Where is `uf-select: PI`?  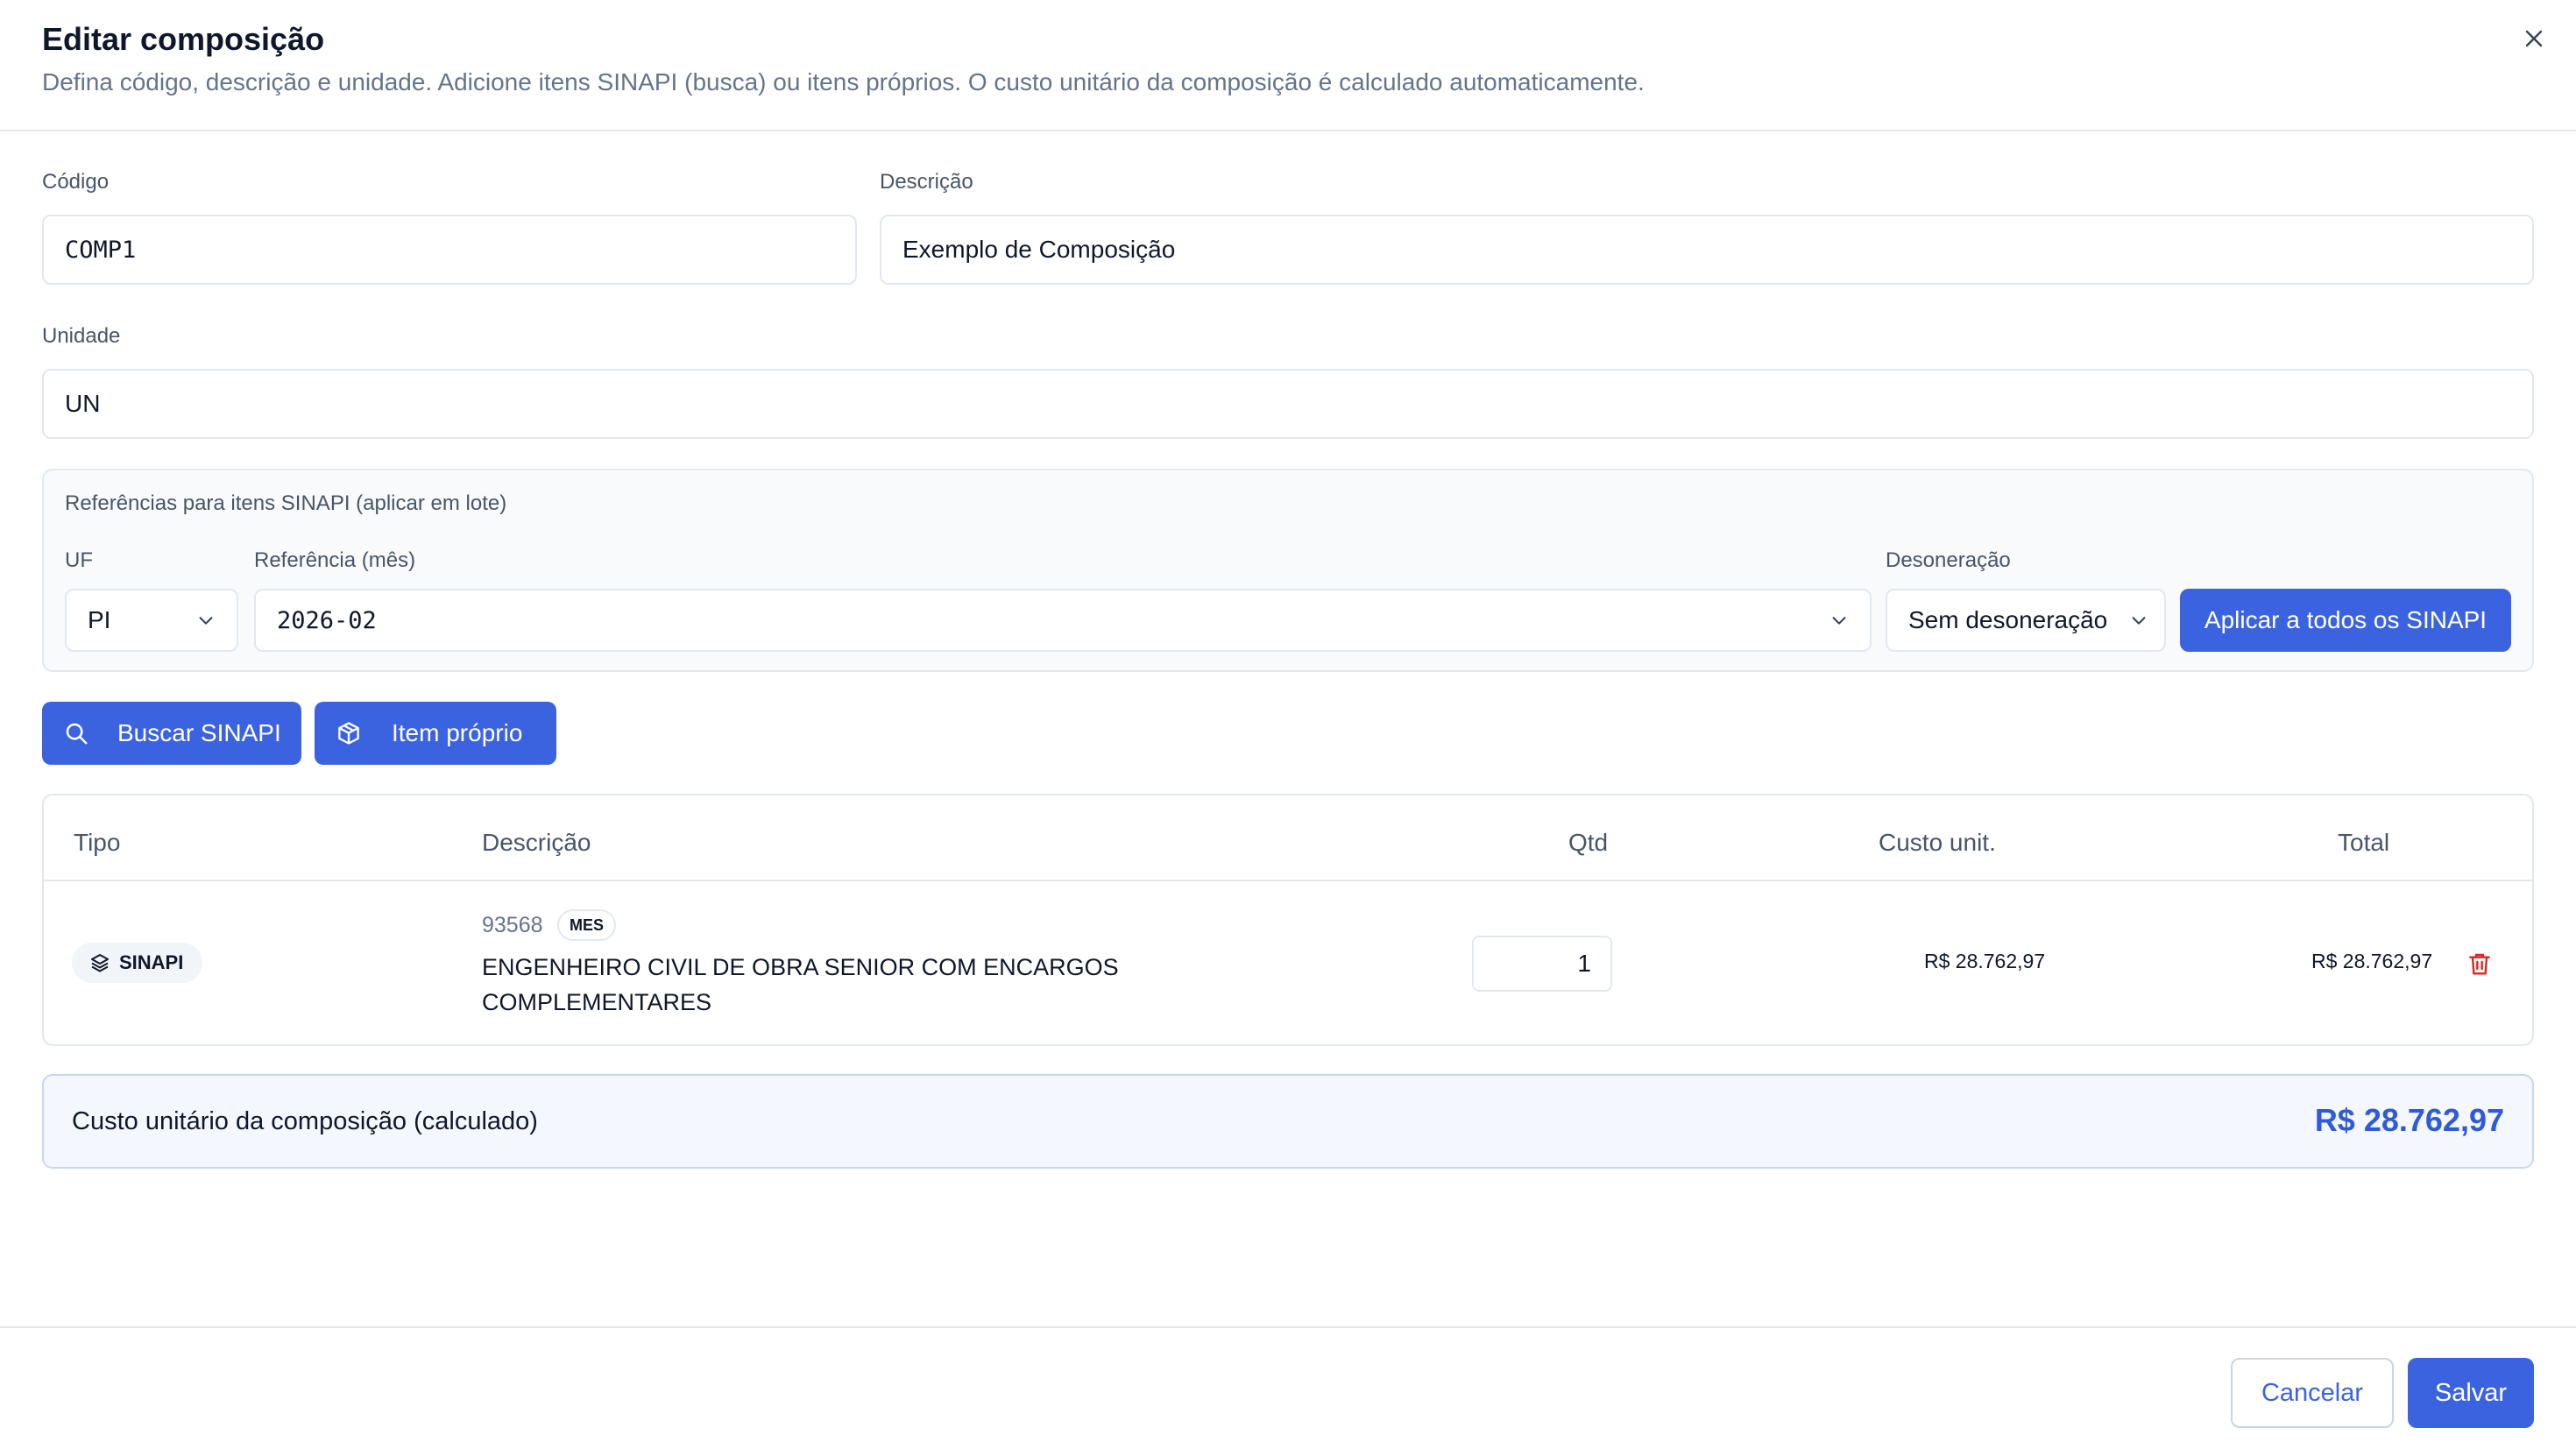
uf-select: PI is located at coordinates (151, 620).